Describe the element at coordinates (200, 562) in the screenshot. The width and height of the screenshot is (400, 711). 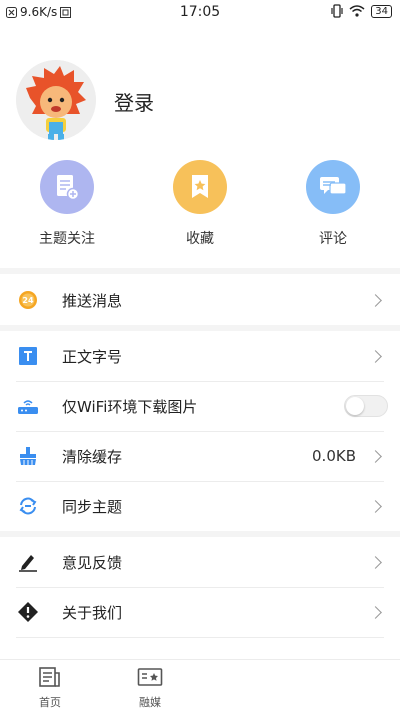
I see `menu-item-feedback: 意见反馈` at that location.